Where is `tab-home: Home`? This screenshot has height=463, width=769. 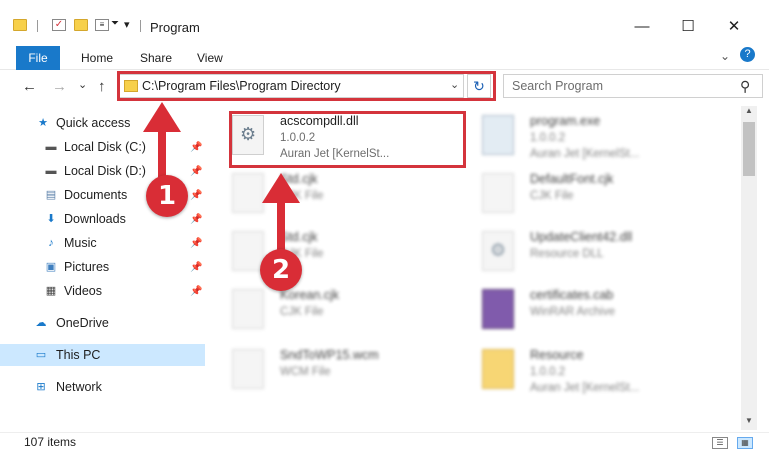 tab-home: Home is located at coordinates (97, 58).